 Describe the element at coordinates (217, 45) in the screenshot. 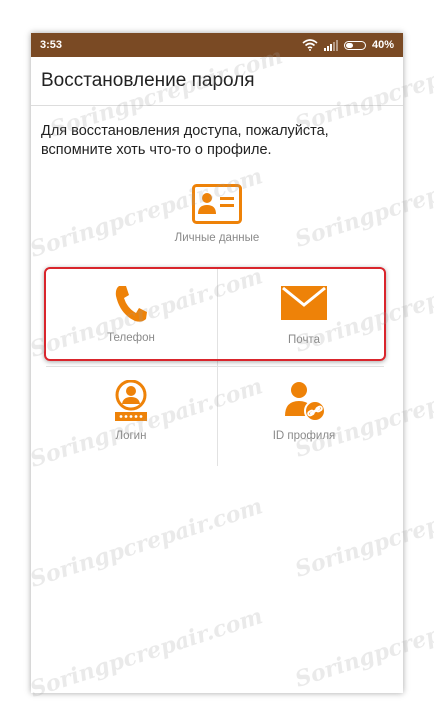

I see `status-bar: 3:53 40%` at that location.